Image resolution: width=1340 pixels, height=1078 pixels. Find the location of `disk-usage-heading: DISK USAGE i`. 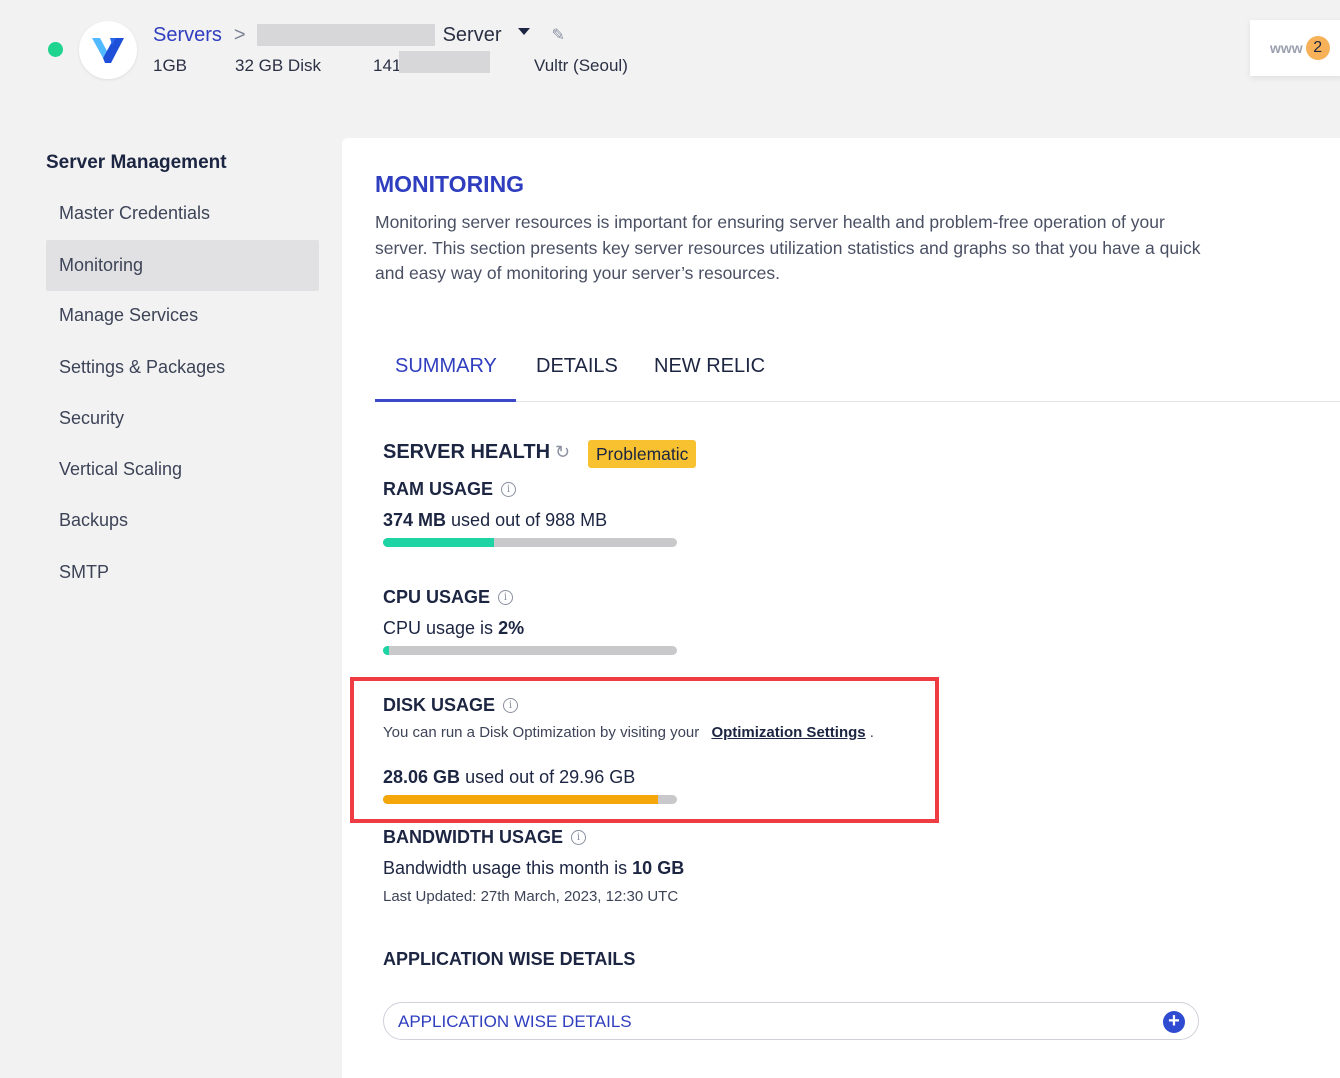

disk-usage-heading: DISK USAGE i is located at coordinates (451, 705).